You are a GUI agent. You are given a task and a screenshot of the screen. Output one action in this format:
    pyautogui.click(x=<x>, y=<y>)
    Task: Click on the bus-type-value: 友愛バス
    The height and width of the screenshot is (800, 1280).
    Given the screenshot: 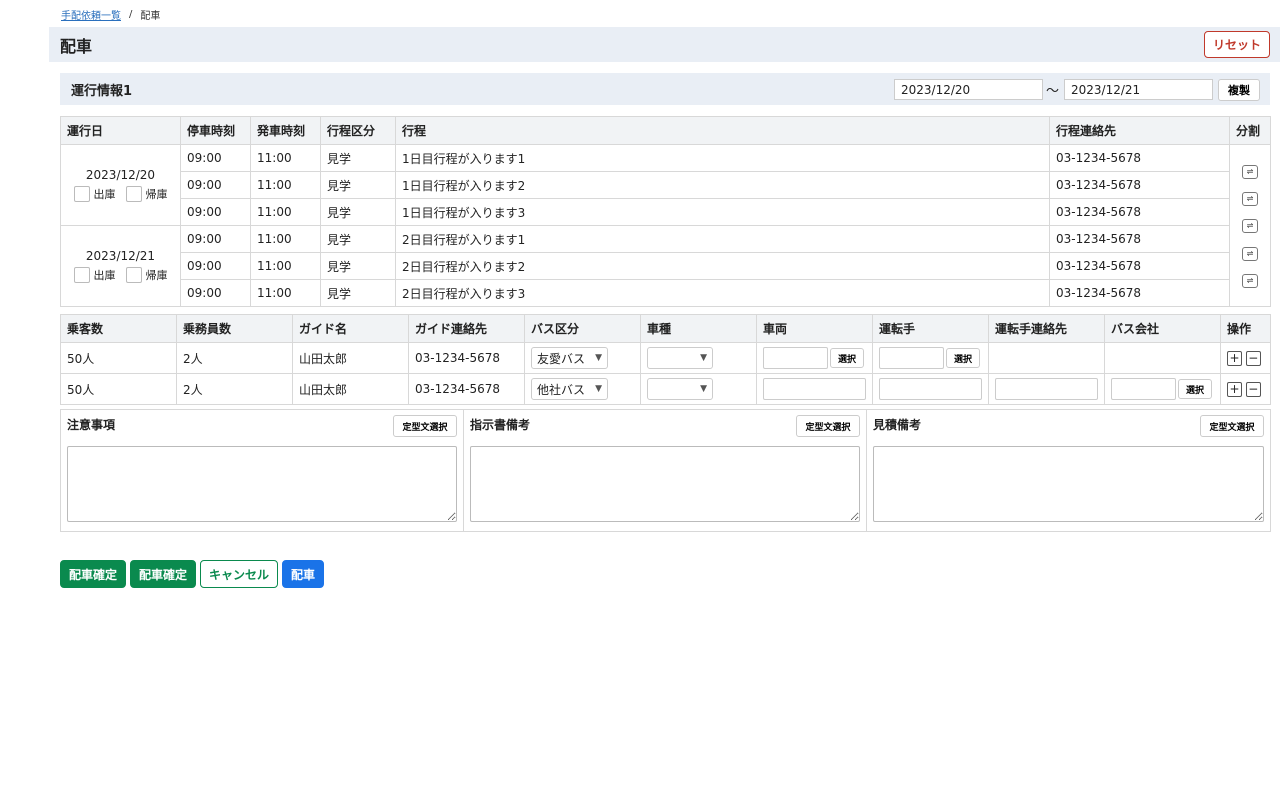 What is the action you would take?
    pyautogui.click(x=561, y=358)
    